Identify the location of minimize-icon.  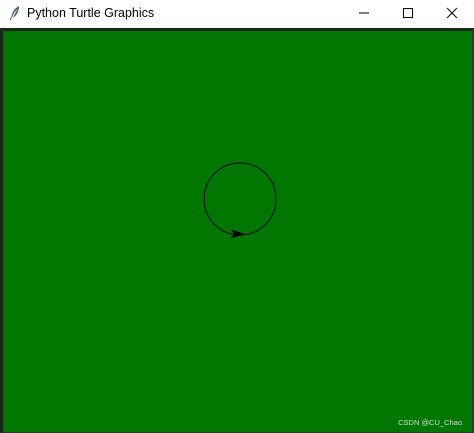
(364, 13).